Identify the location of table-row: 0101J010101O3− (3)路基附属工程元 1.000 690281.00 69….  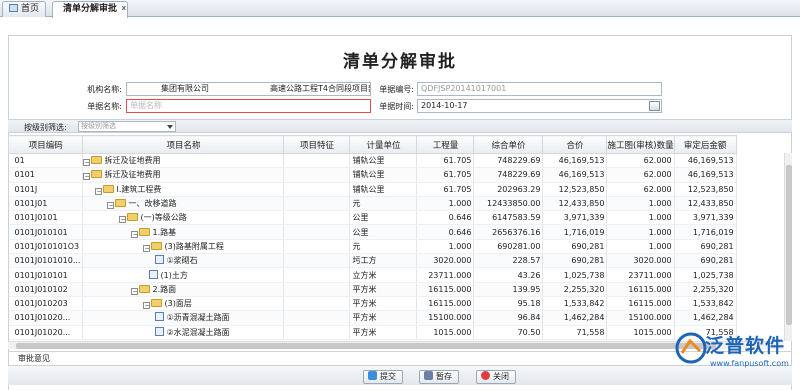
(372, 247).